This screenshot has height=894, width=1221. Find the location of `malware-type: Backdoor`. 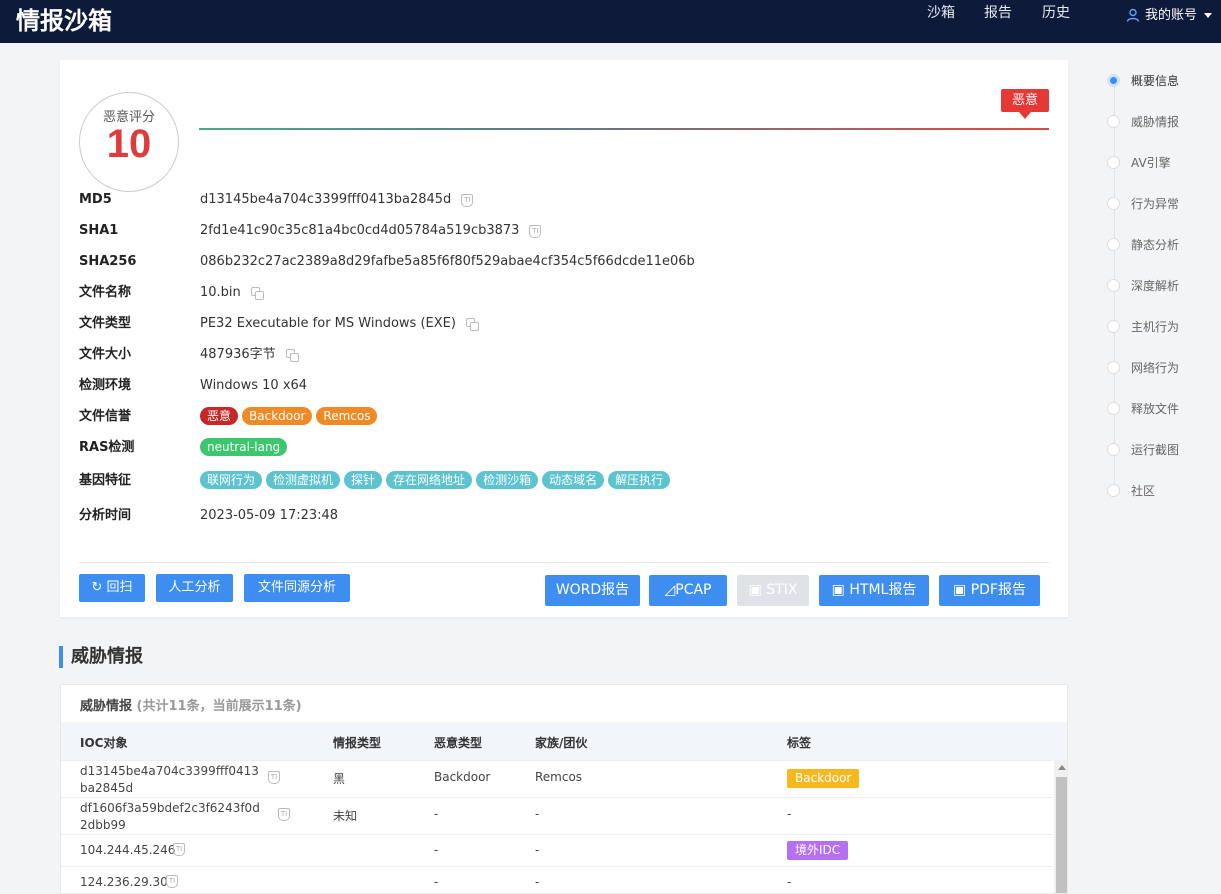

malware-type: Backdoor is located at coordinates (462, 777).